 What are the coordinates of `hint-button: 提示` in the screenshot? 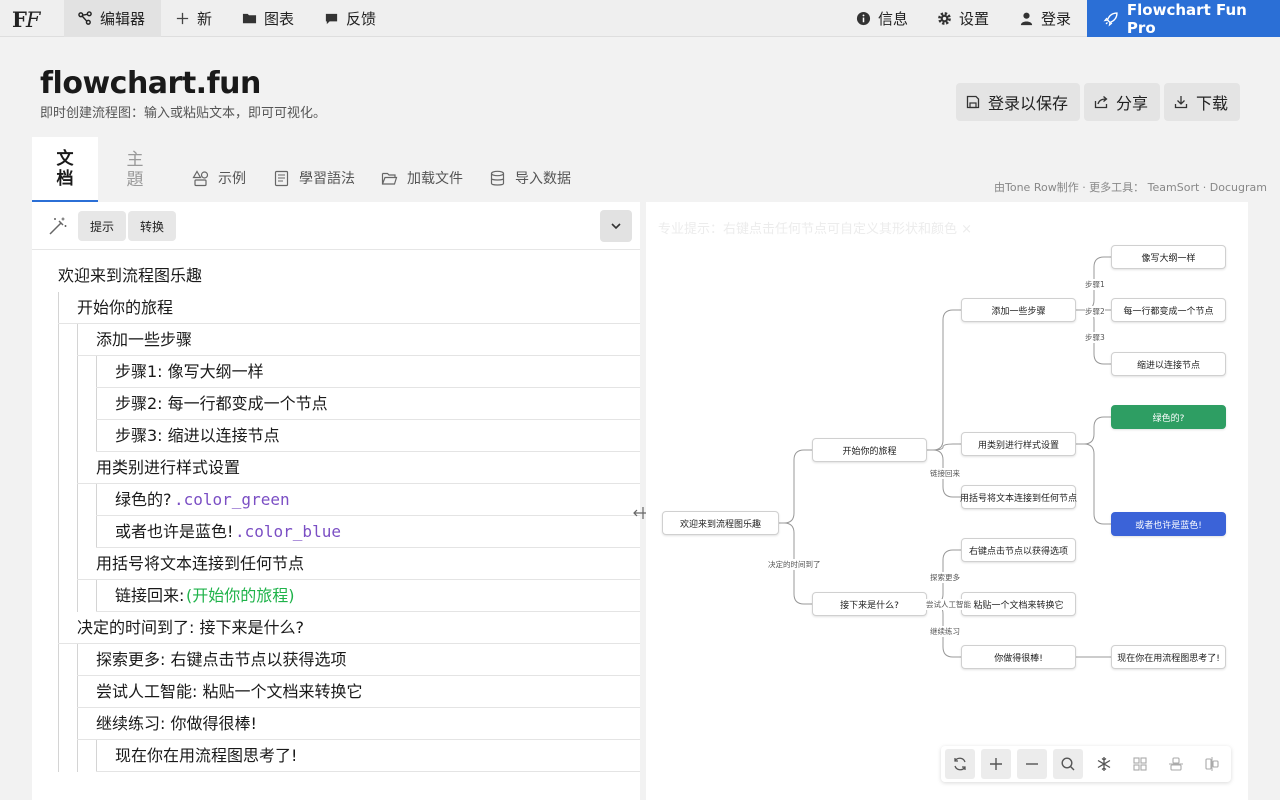 It's located at (102, 226).